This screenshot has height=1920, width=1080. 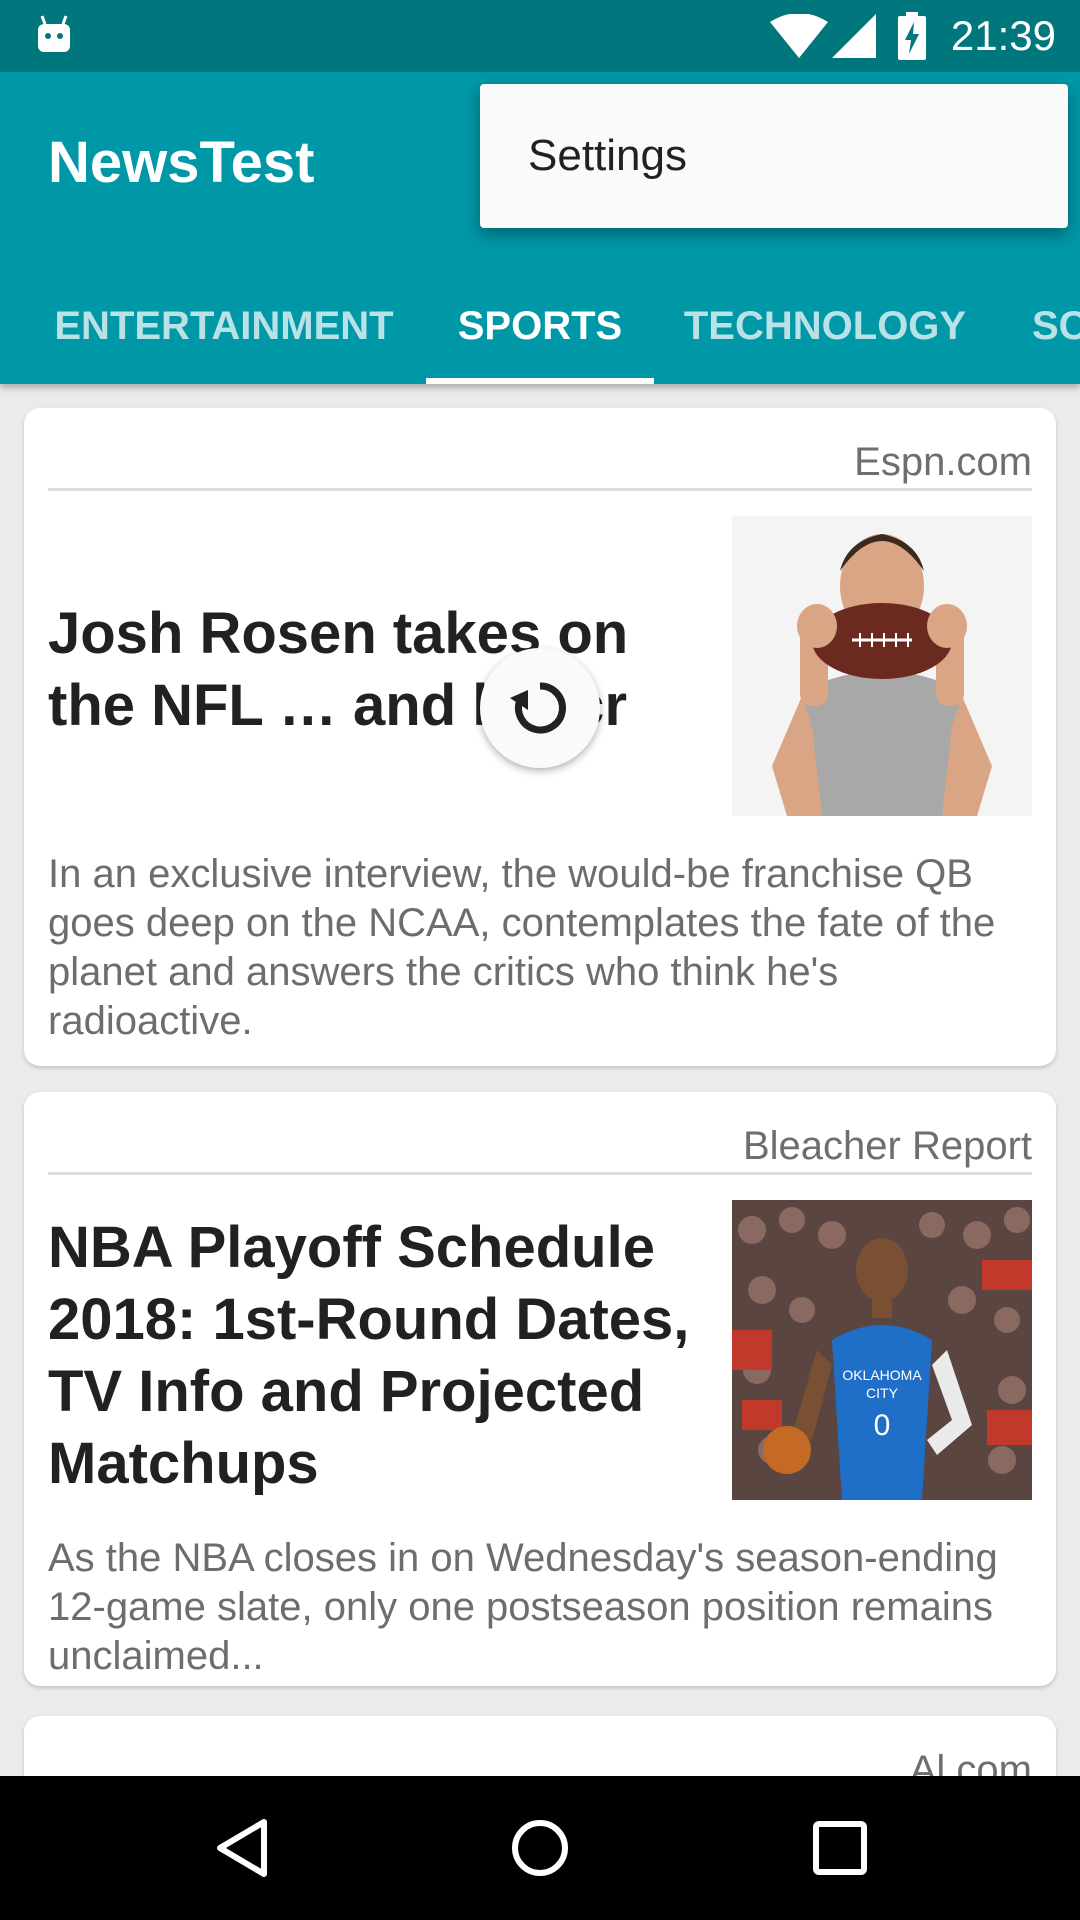 I want to click on article-source: Al.com, so click(x=970, y=1762).